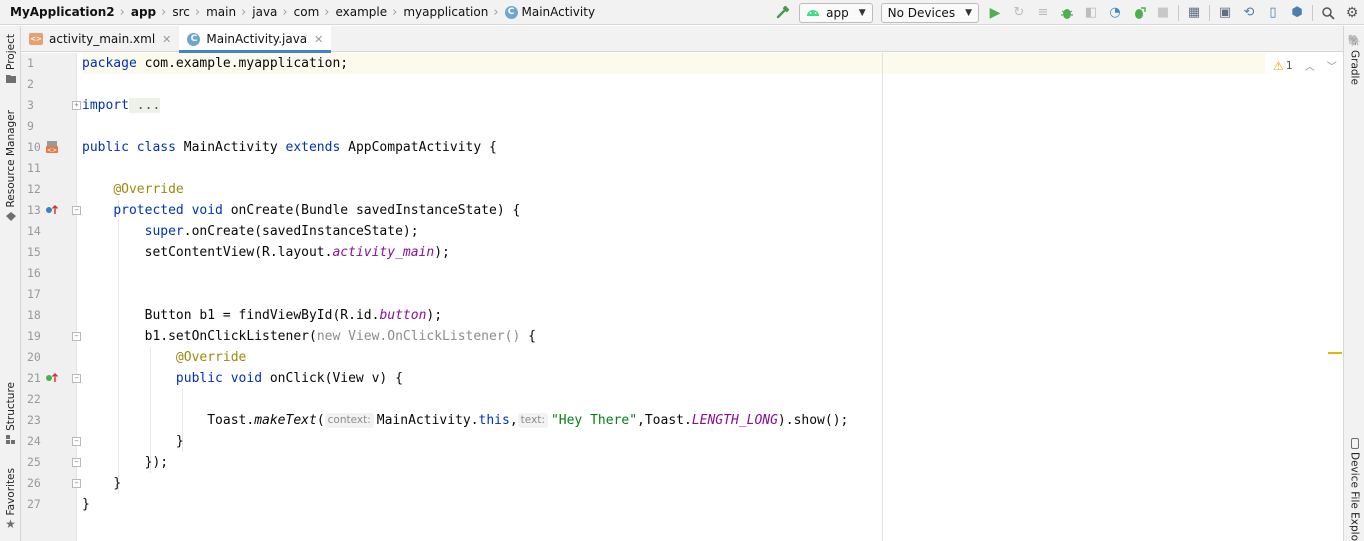 The width and height of the screenshot is (1364, 541). I want to click on code-token: .onCreate(savedInstanceState);, so click(301, 231).